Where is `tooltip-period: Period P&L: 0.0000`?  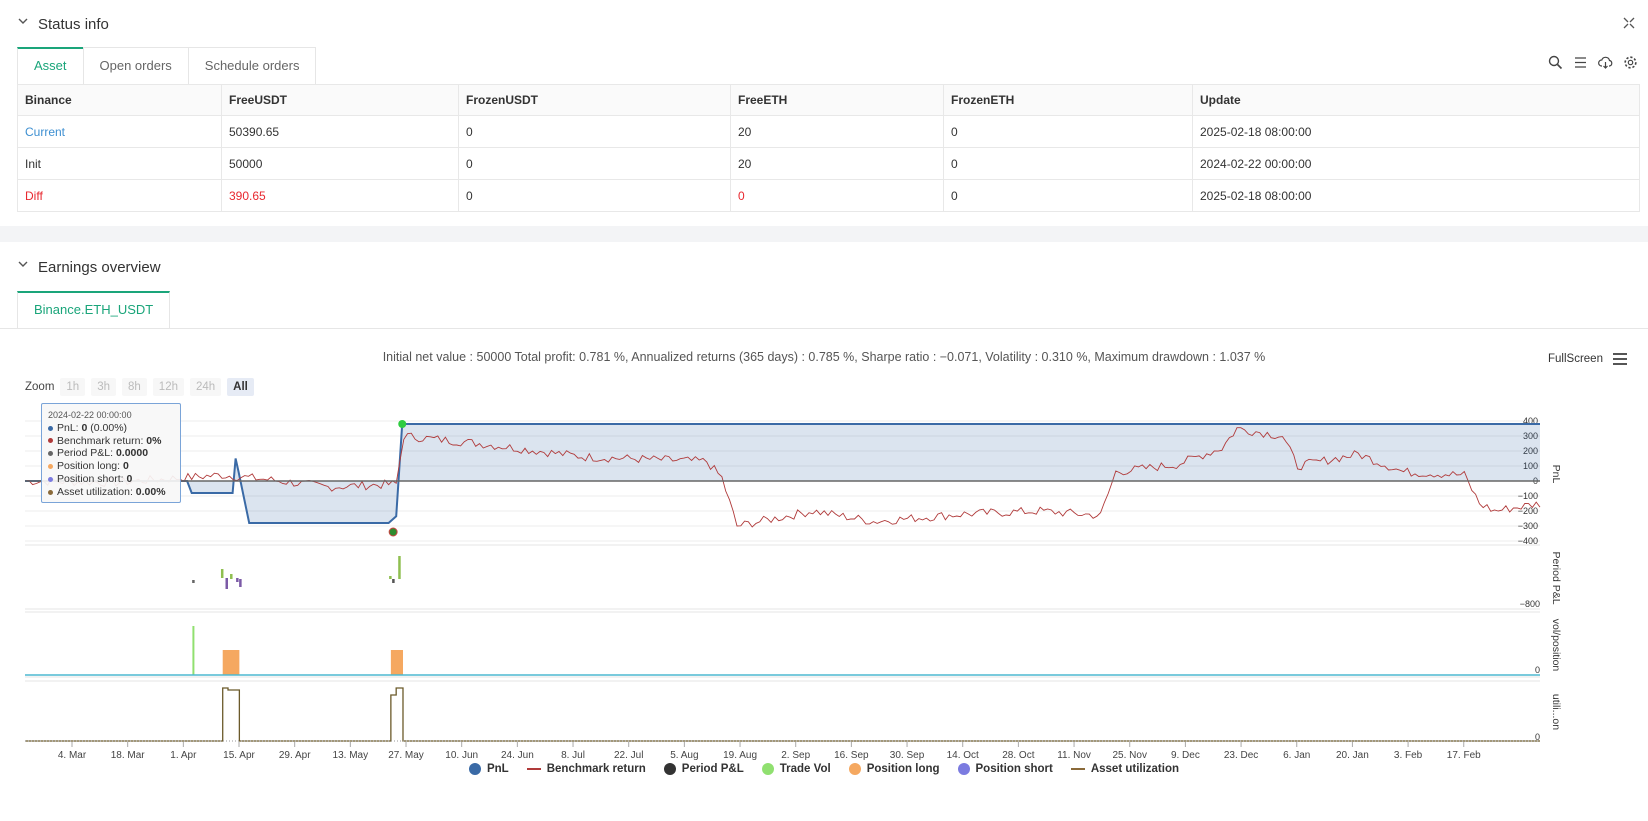 tooltip-period: Period P&L: 0.0000 is located at coordinates (111, 453).